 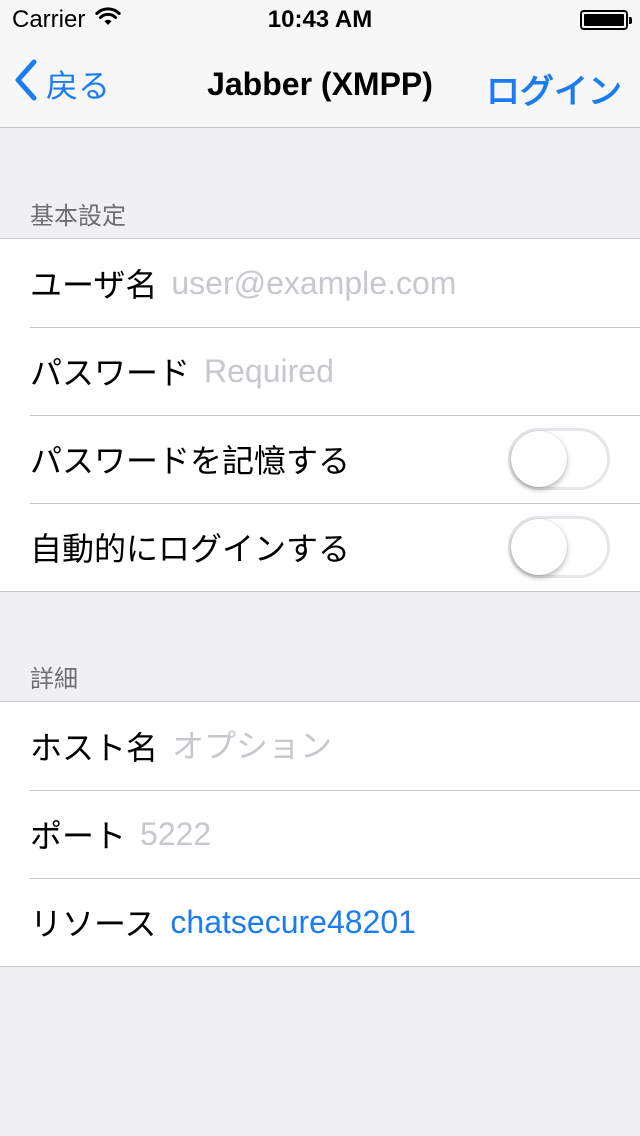 I want to click on host-row: ホスト名, so click(x=320, y=746).